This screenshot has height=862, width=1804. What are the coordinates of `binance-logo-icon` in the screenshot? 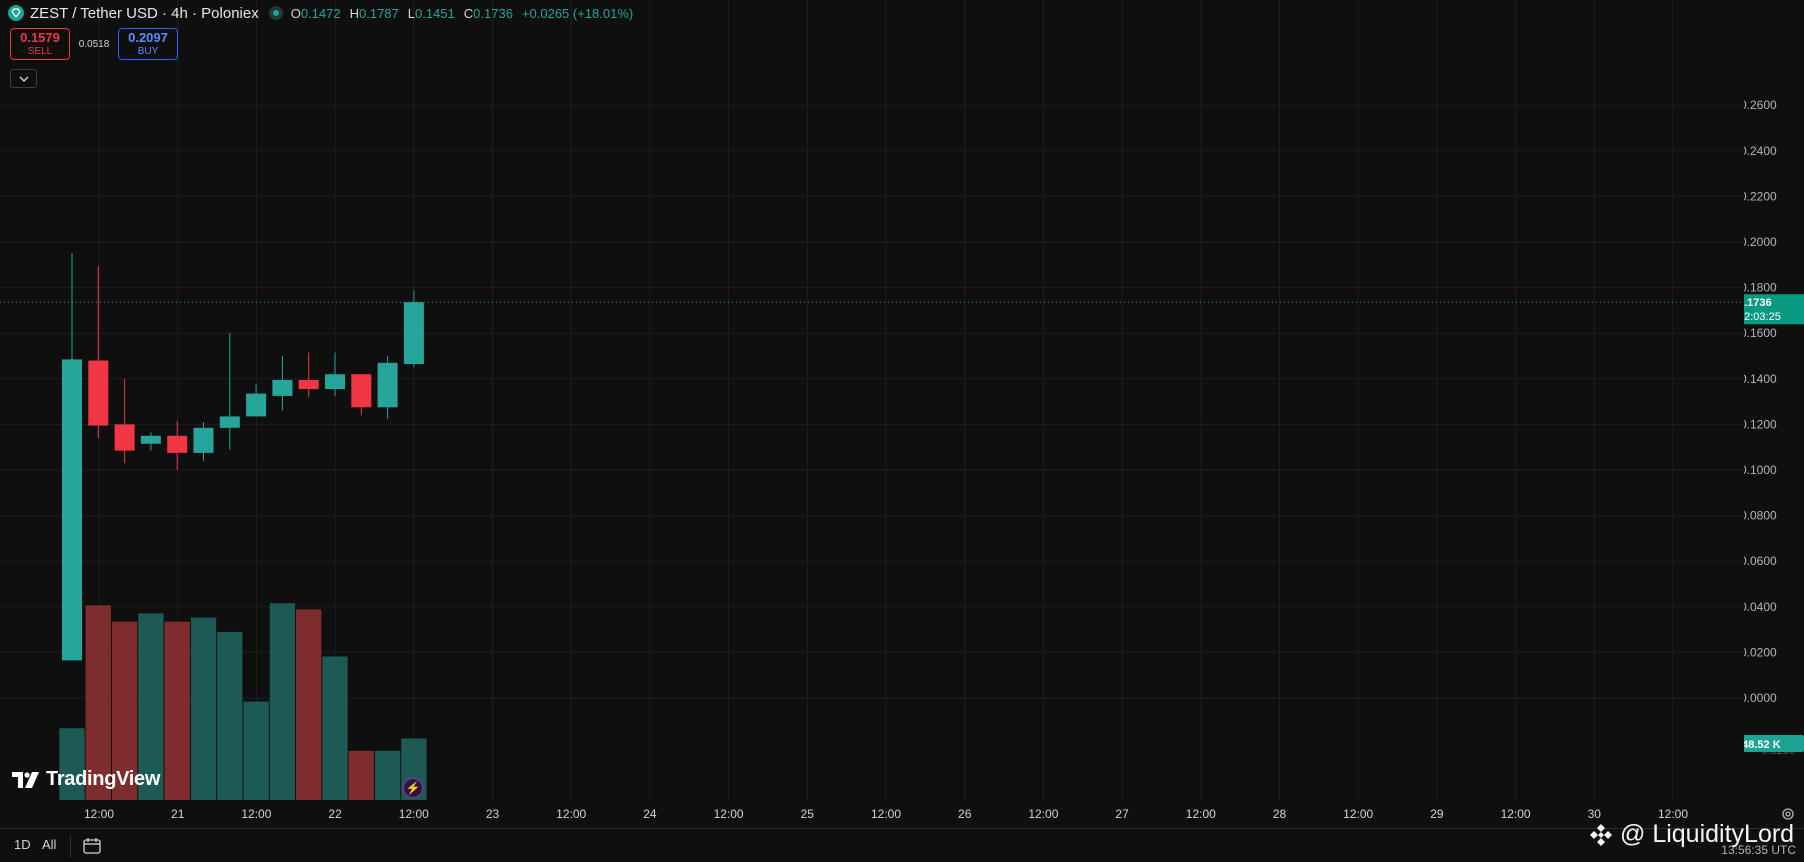 It's located at (1601, 834).